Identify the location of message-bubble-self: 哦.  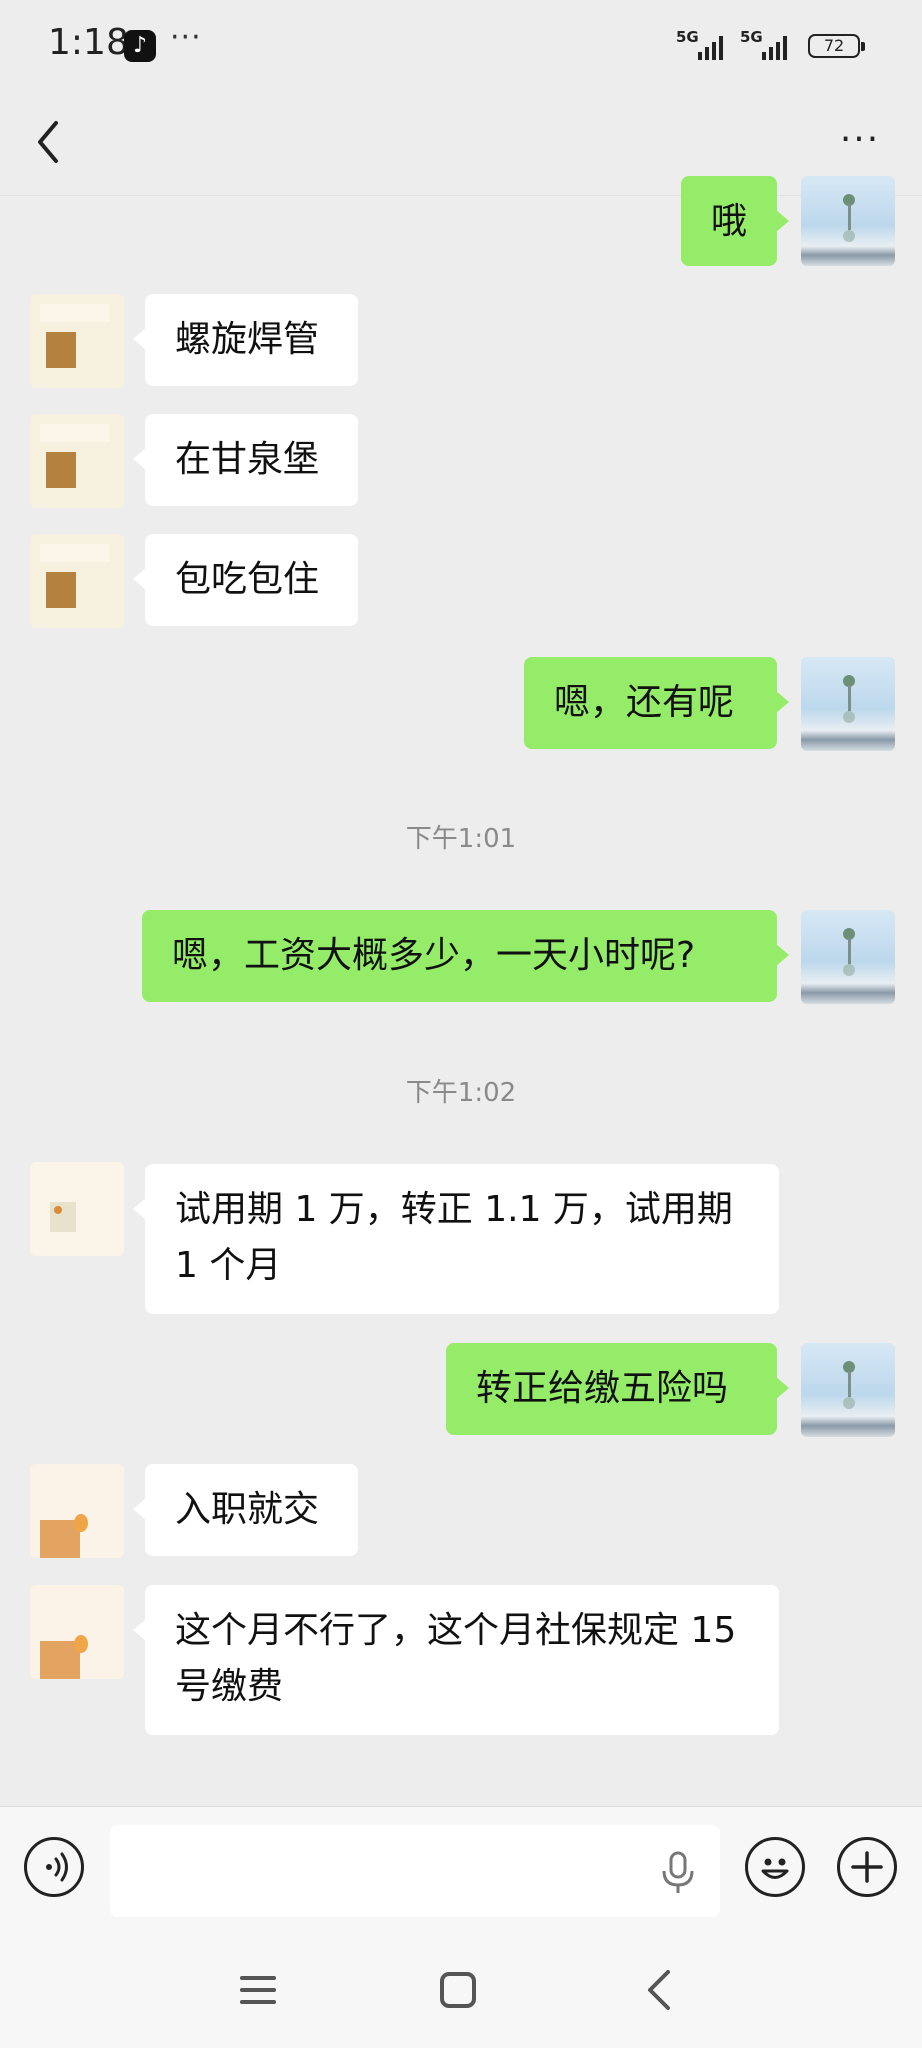
(735, 221).